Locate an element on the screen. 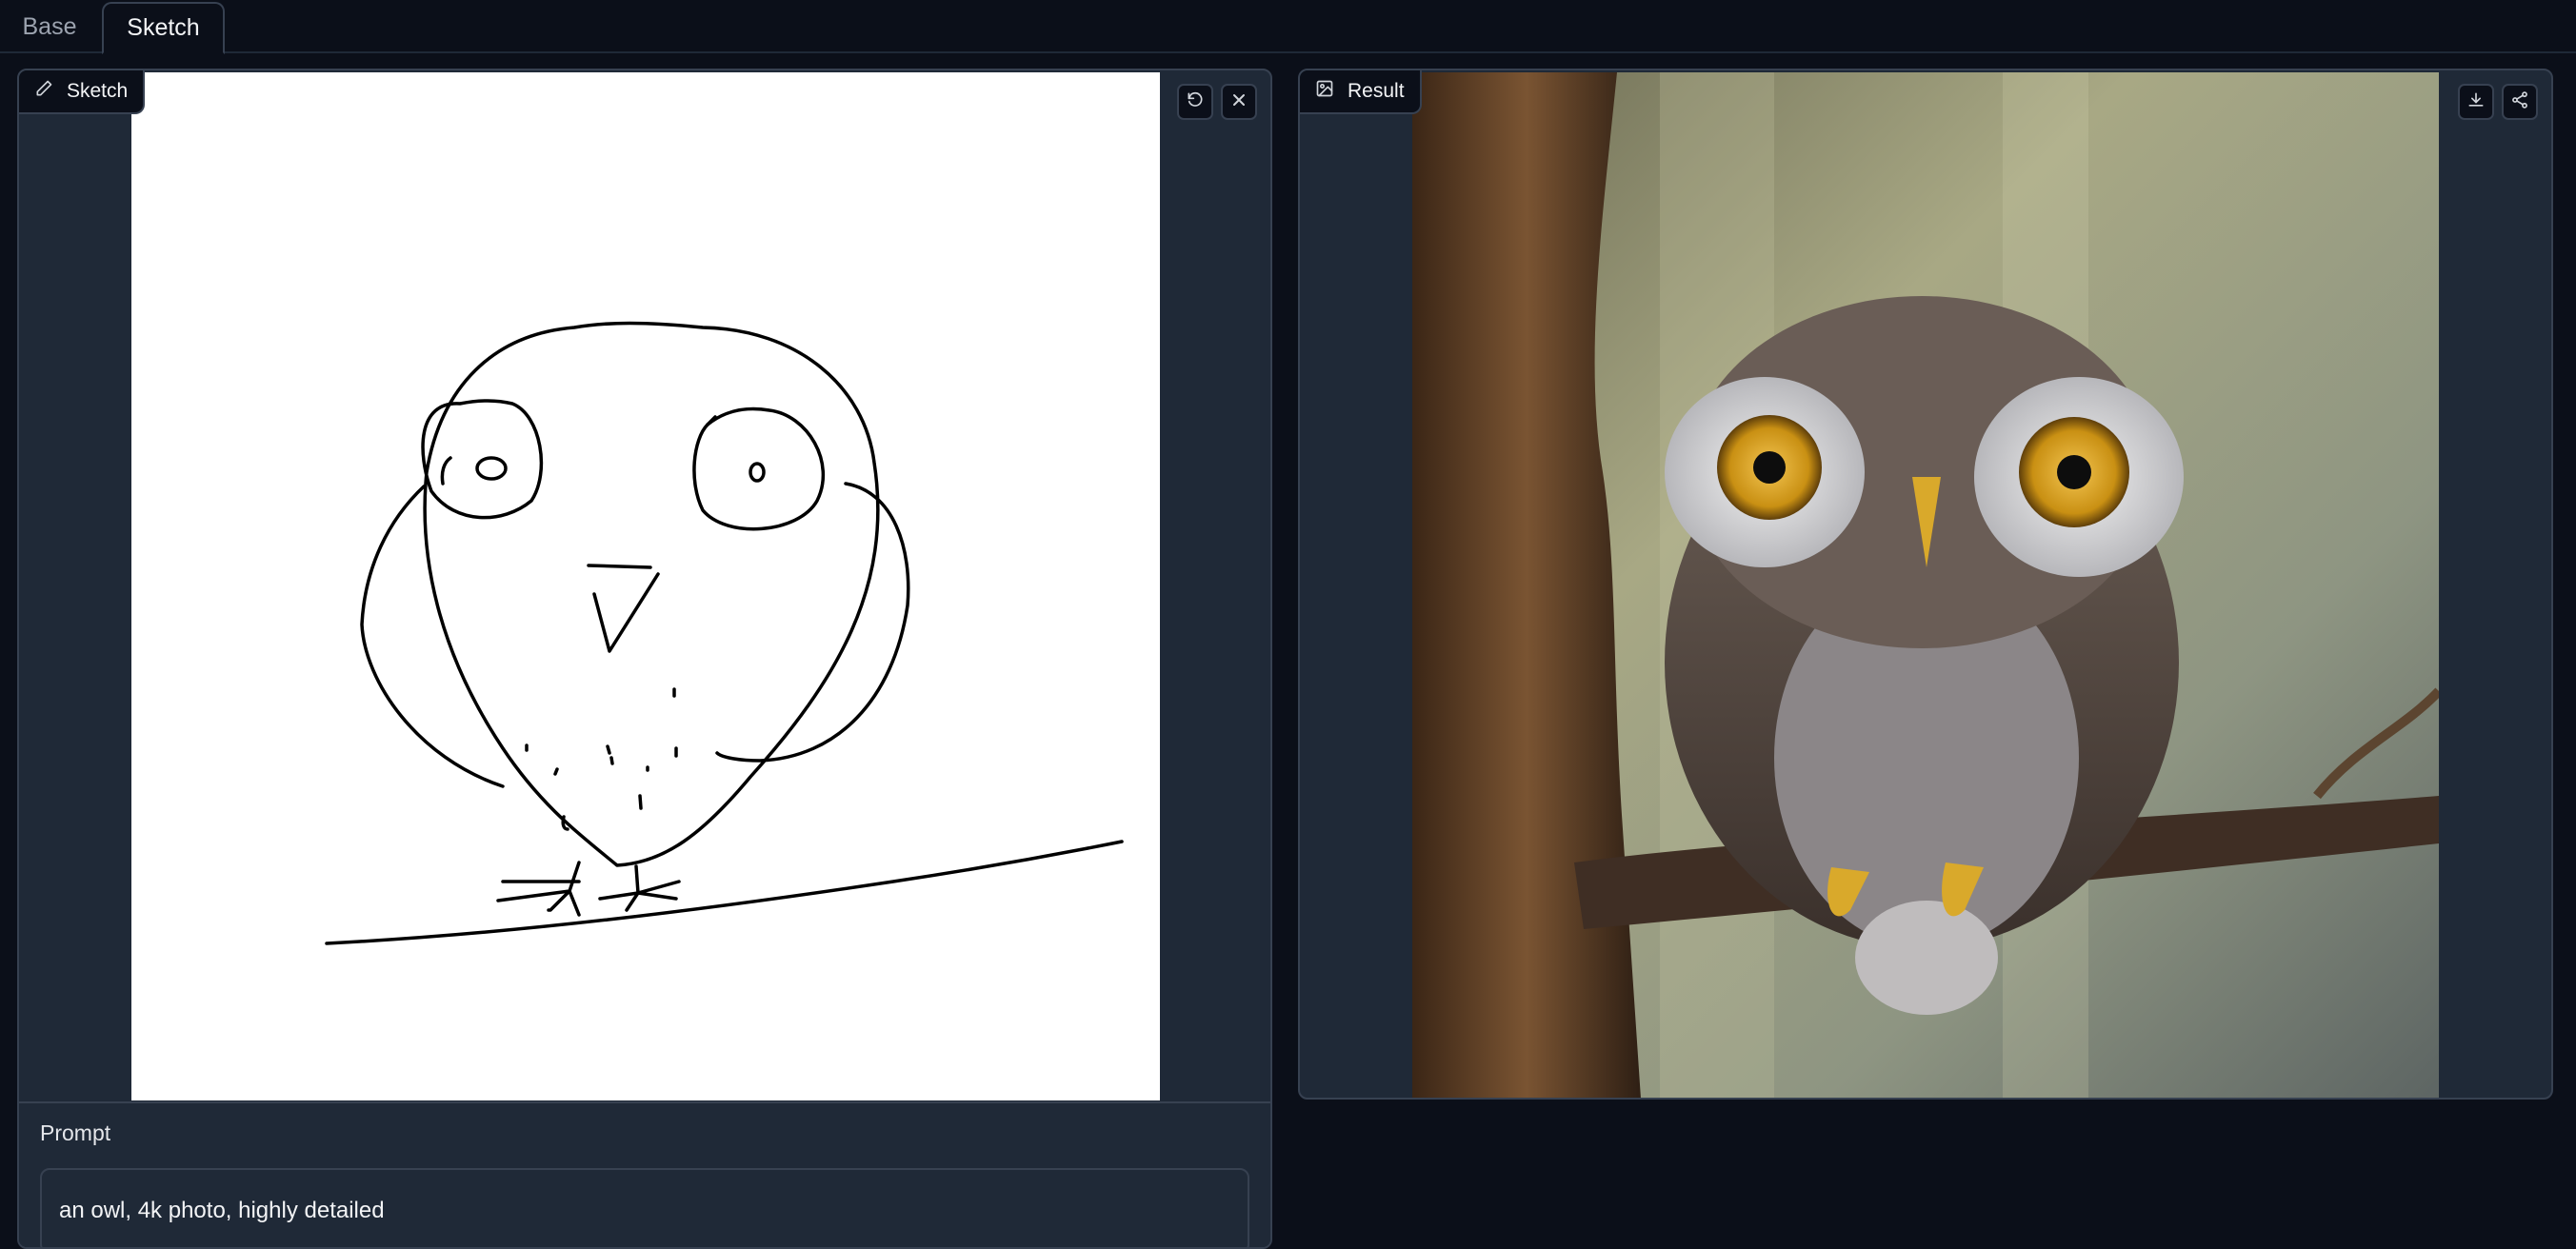 This screenshot has height=1249, width=2576. close-icon is located at coordinates (1238, 102).